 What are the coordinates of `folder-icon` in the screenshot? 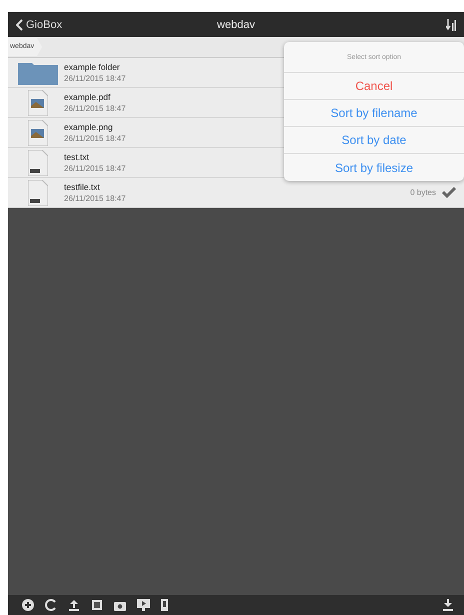 It's located at (38, 72).